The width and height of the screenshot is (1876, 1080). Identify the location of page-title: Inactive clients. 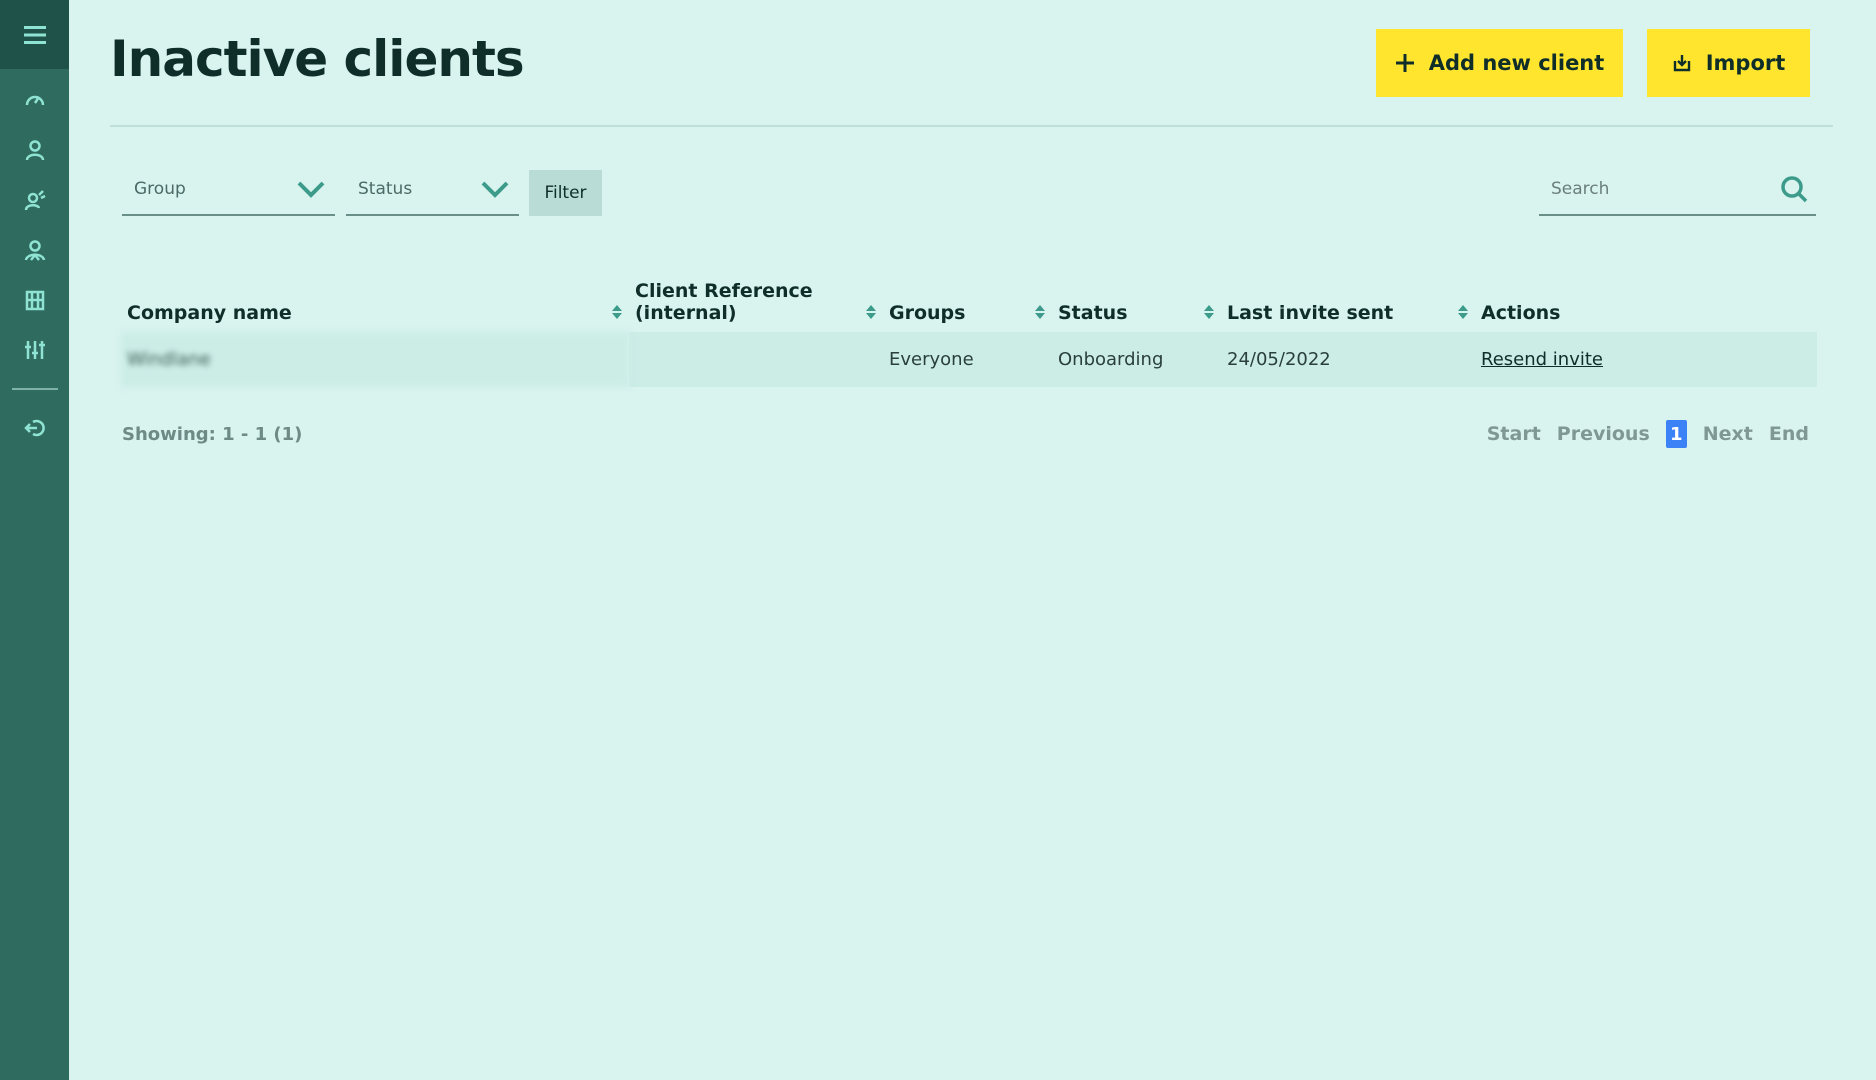
(317, 59).